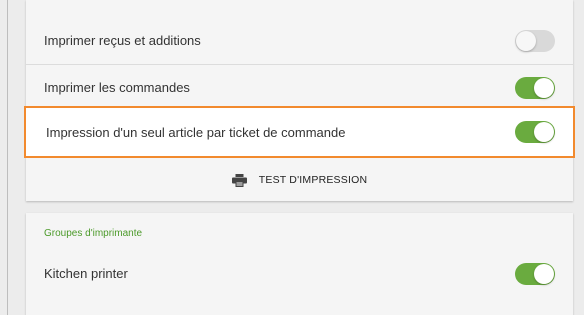  I want to click on printer-group-label: Kitchen printer, so click(86, 273).